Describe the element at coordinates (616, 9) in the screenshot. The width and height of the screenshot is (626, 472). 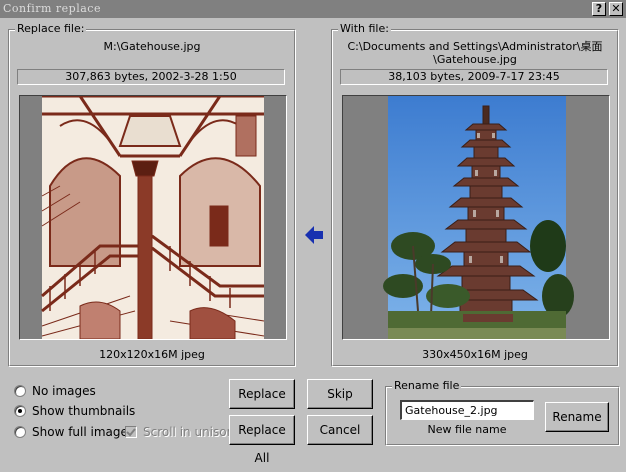
I see `close-button: ✕` at that location.